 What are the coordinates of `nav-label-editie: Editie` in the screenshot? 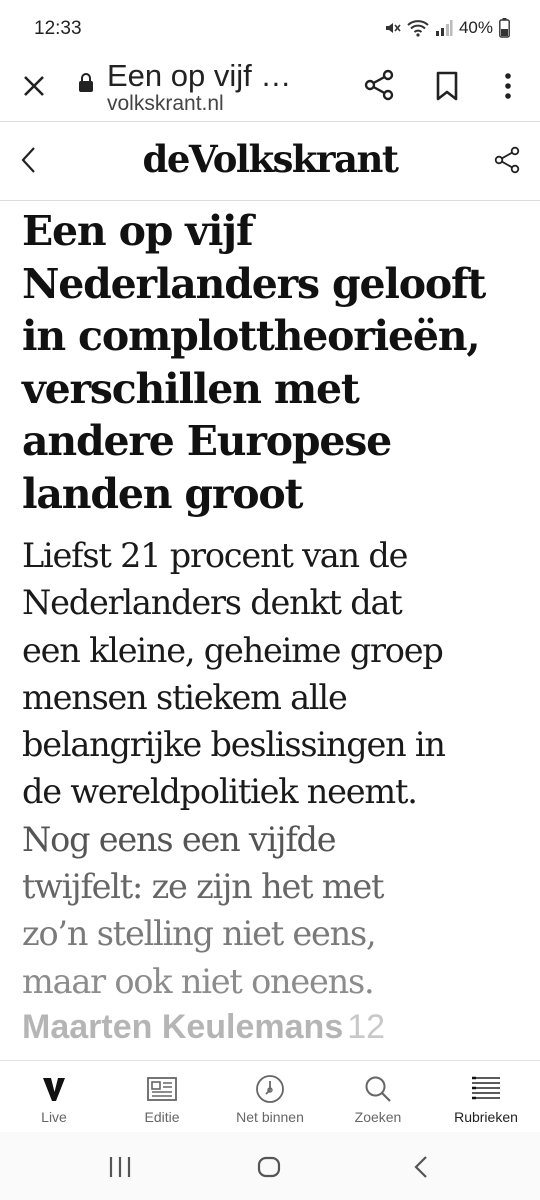 It's located at (162, 1117).